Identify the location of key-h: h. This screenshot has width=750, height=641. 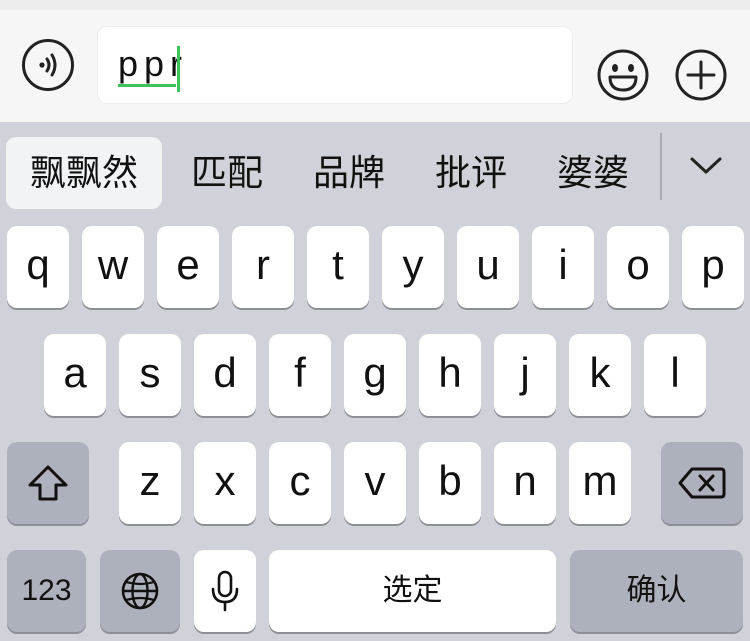
(450, 375).